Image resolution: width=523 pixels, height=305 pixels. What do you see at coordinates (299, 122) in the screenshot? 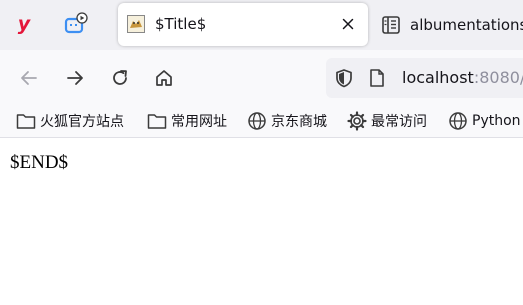
I see `bookmark-label: 京东商城` at bounding box center [299, 122].